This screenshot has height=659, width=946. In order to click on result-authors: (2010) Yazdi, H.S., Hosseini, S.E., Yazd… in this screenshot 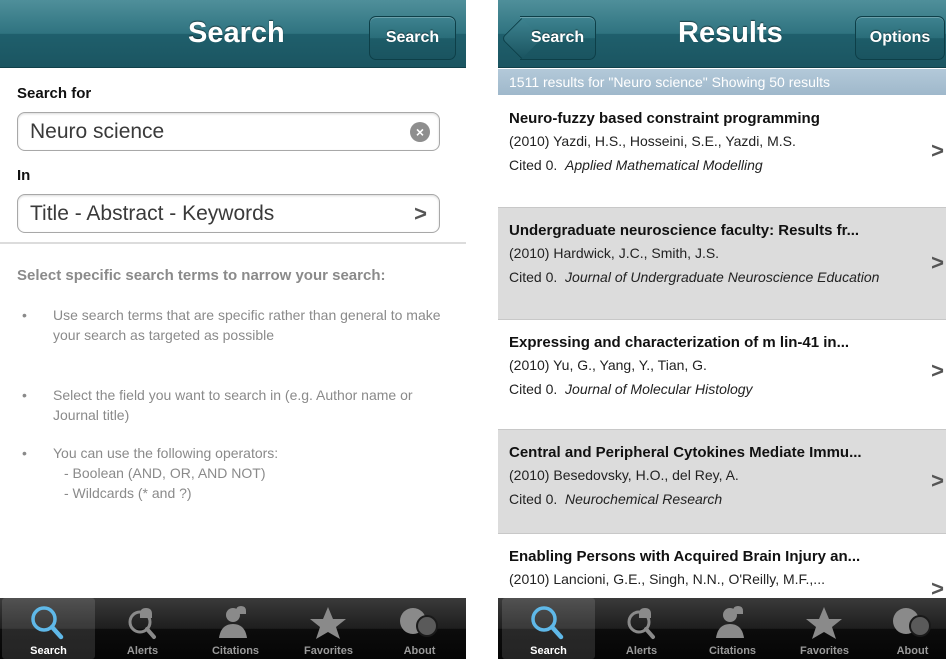, I will do `click(652, 141)`.